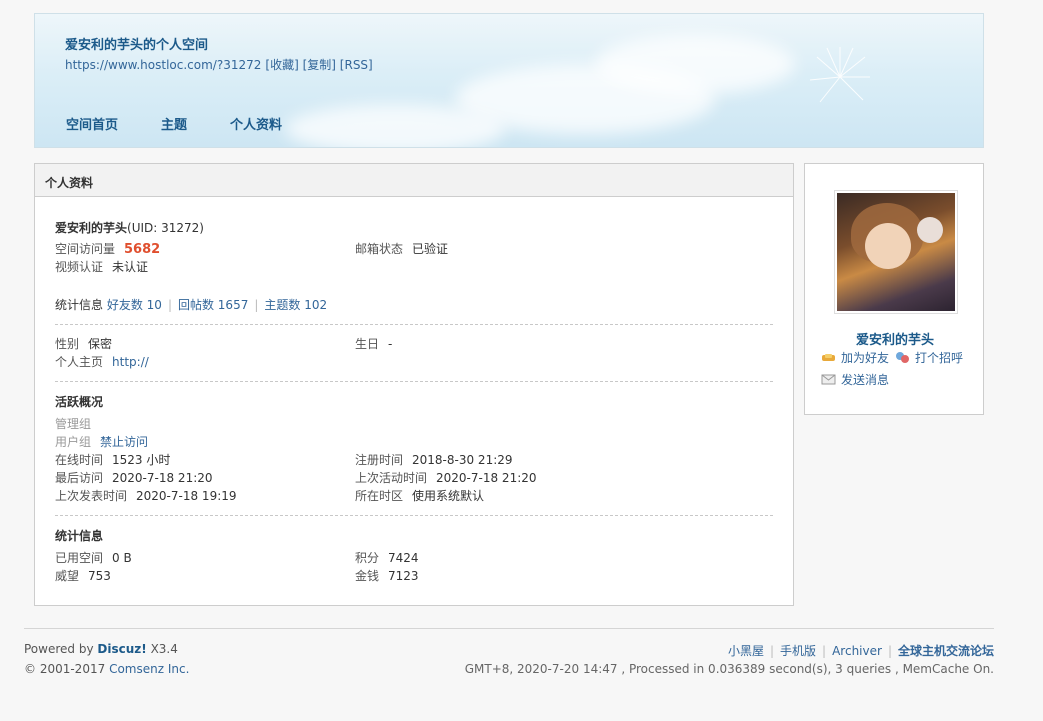  Describe the element at coordinates (165, 228) in the screenshot. I see `uid: (UID: 31272)` at that location.